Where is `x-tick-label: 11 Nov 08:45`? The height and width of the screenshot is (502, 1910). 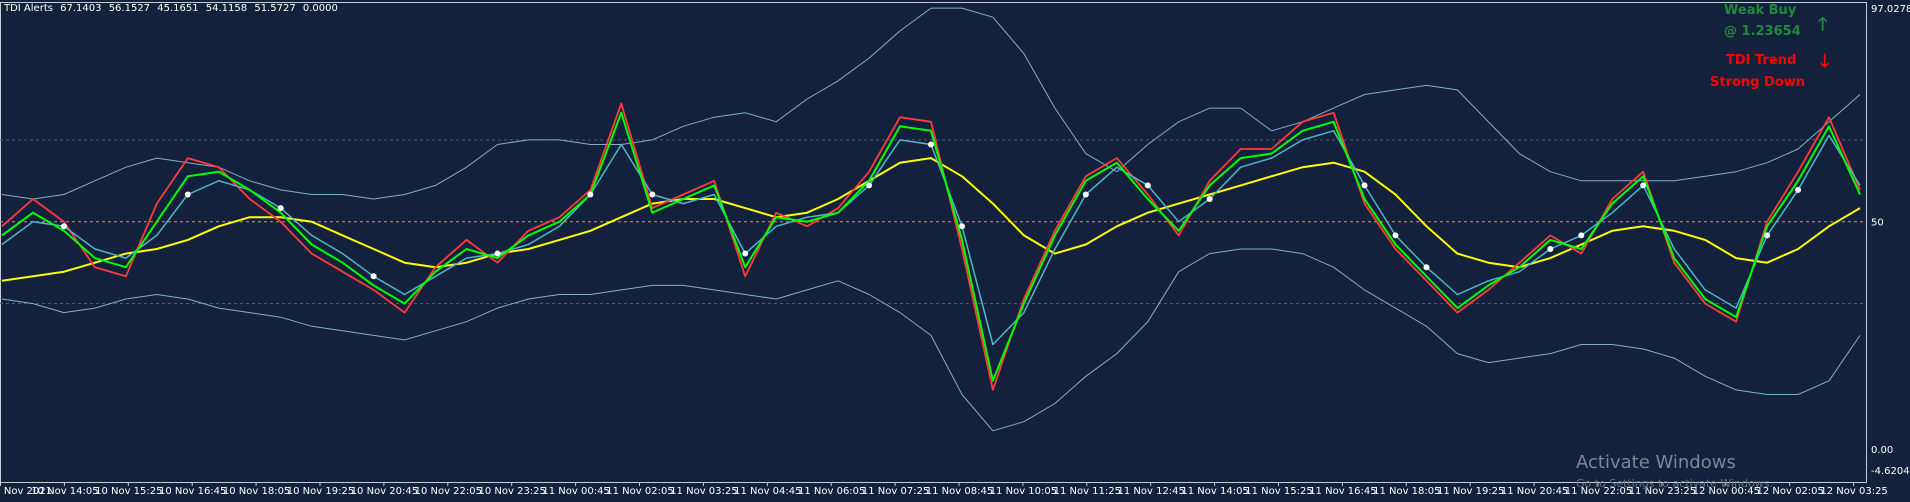 x-tick-label: 11 Nov 08:45 is located at coordinates (959, 491).